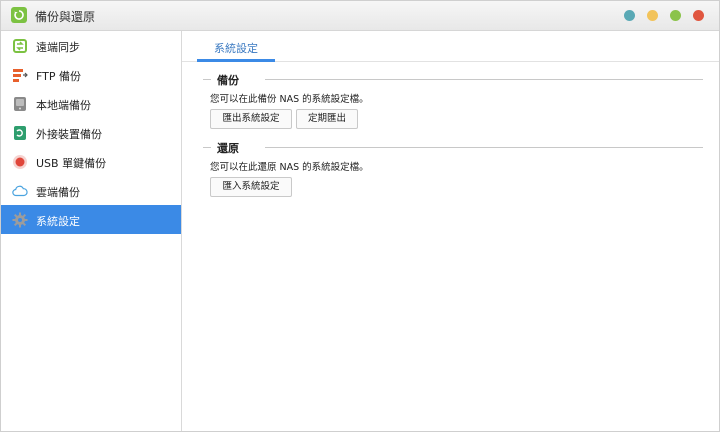  I want to click on export-settings-button: 匯出系統設定, so click(251, 119).